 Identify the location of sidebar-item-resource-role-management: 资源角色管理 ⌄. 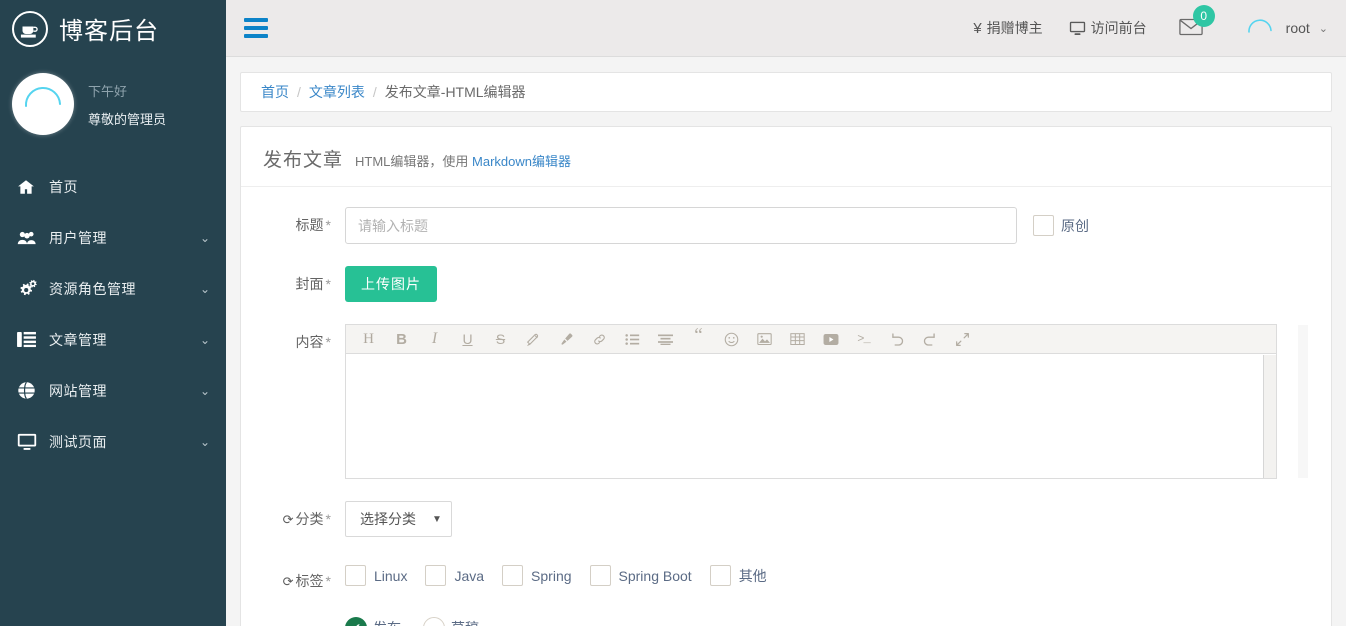
(113, 288).